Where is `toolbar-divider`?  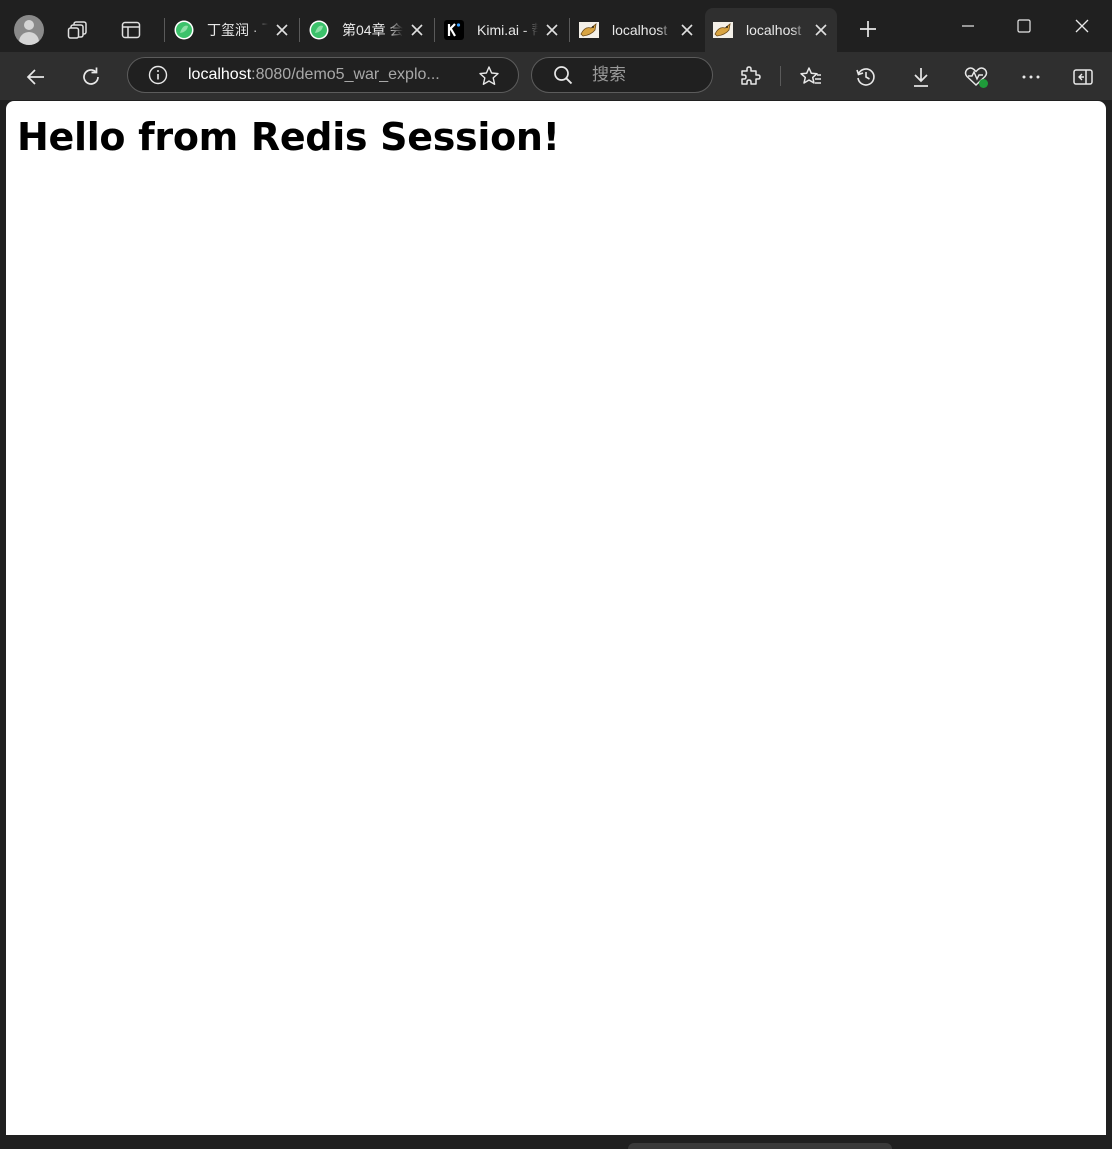 toolbar-divider is located at coordinates (780, 76).